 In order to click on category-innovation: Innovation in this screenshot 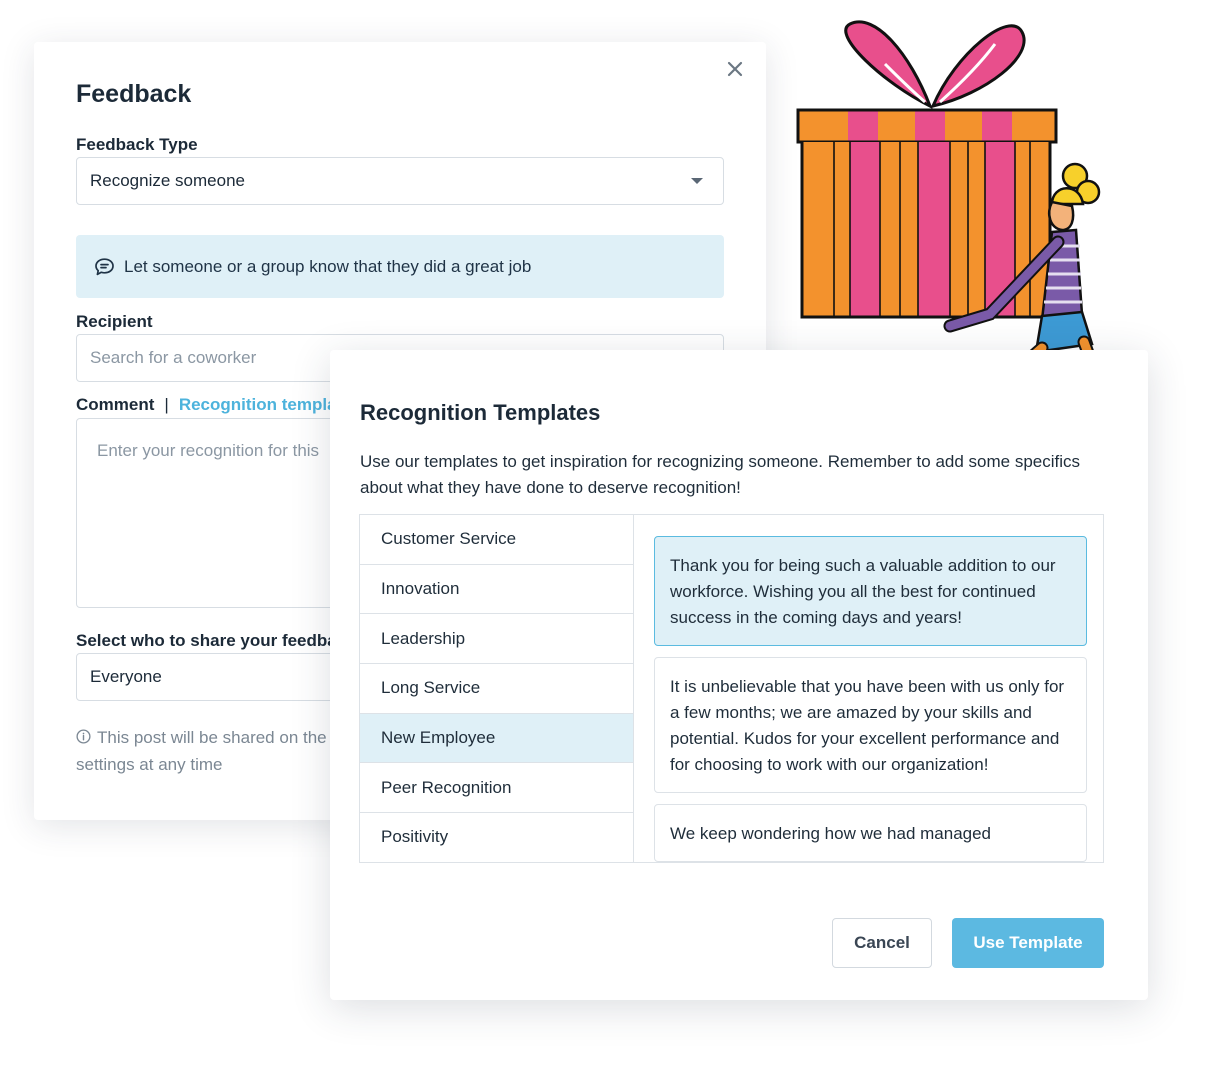, I will do `click(496, 590)`.